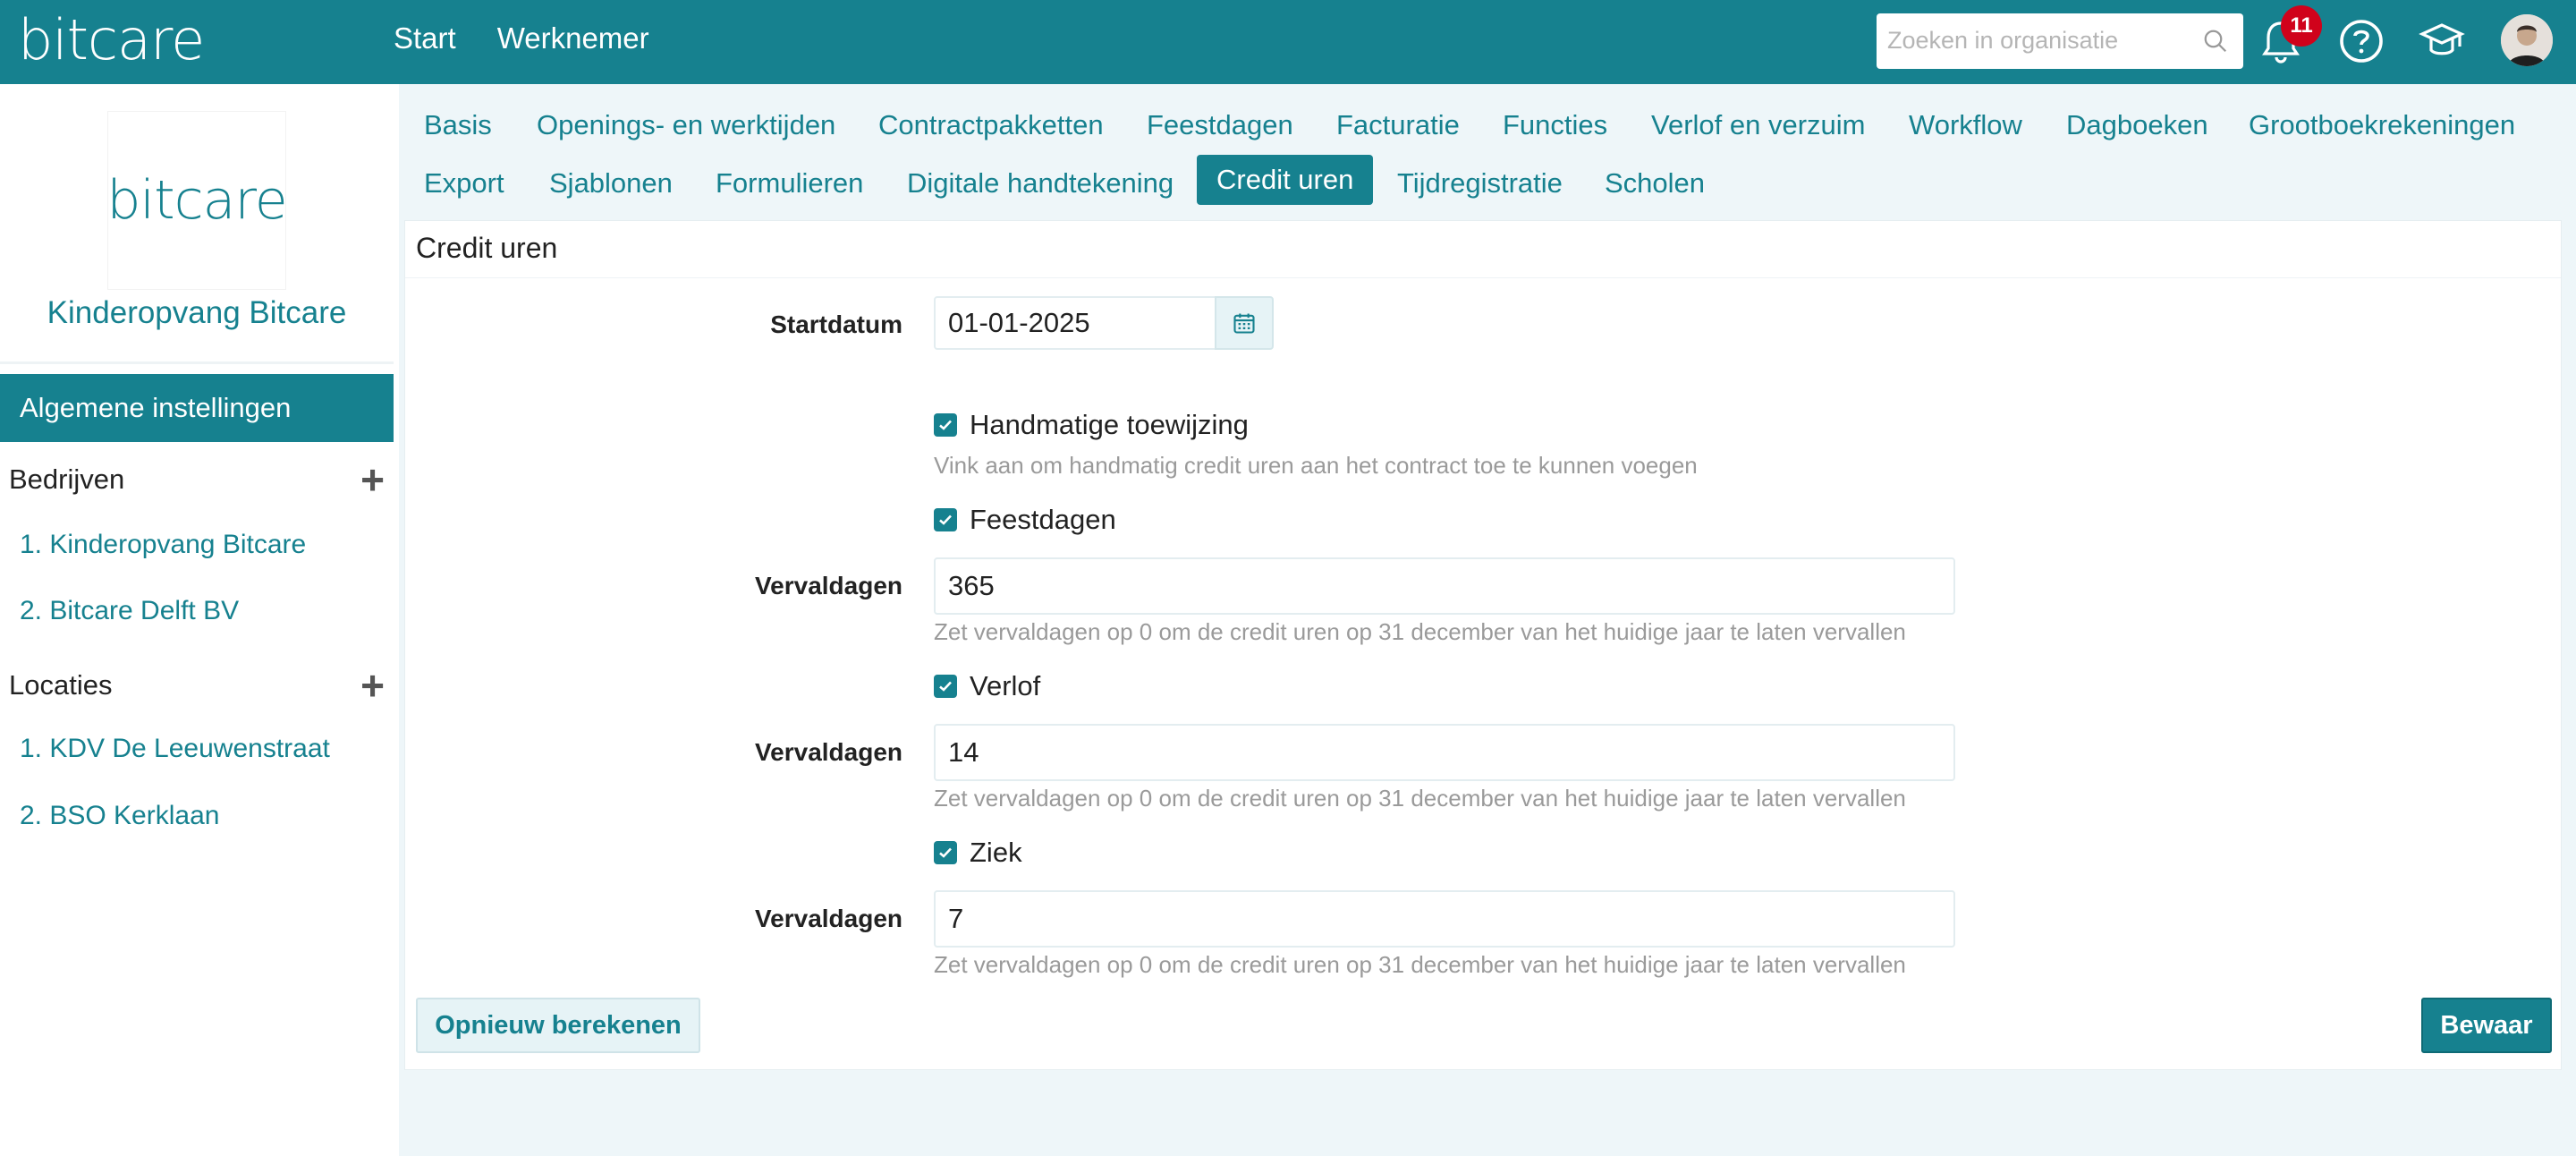 This screenshot has height=1156, width=2576. Describe the element at coordinates (2137, 125) in the screenshot. I see `tab-dagboeken: Dagboeken` at that location.